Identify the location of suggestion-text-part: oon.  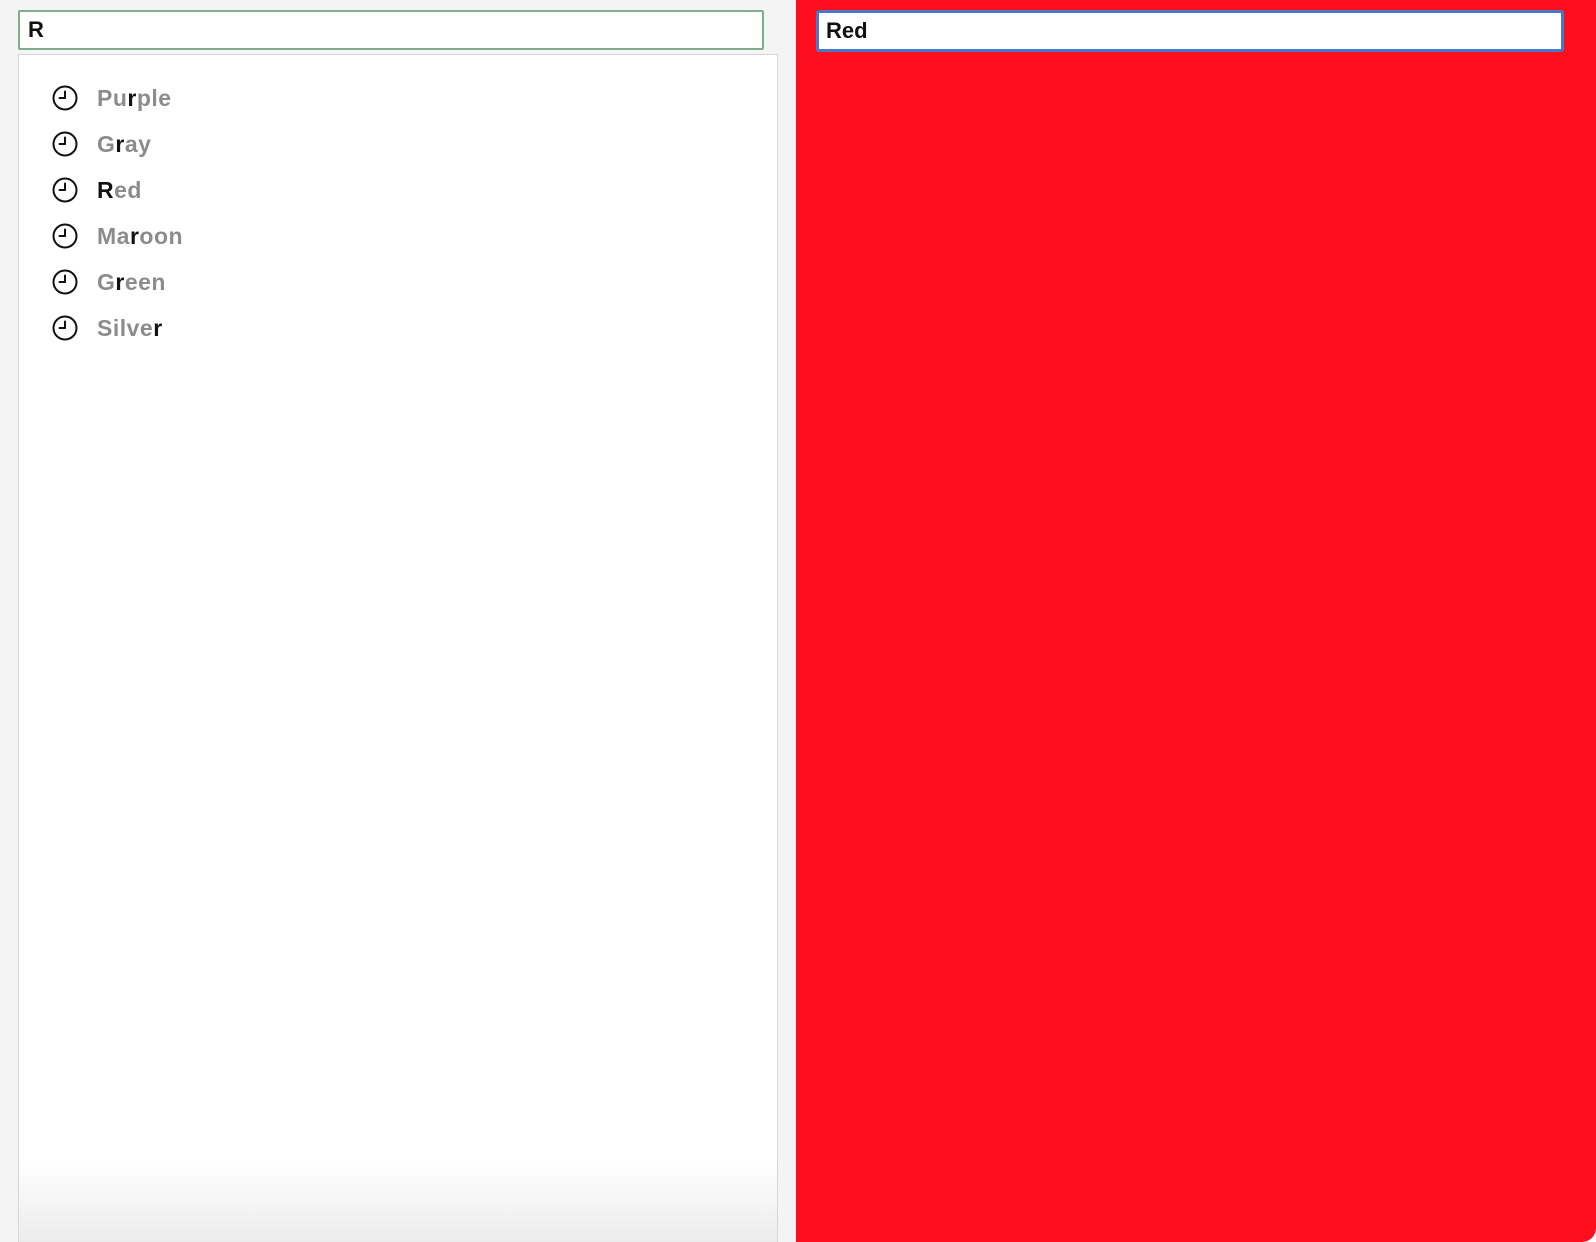
(161, 235).